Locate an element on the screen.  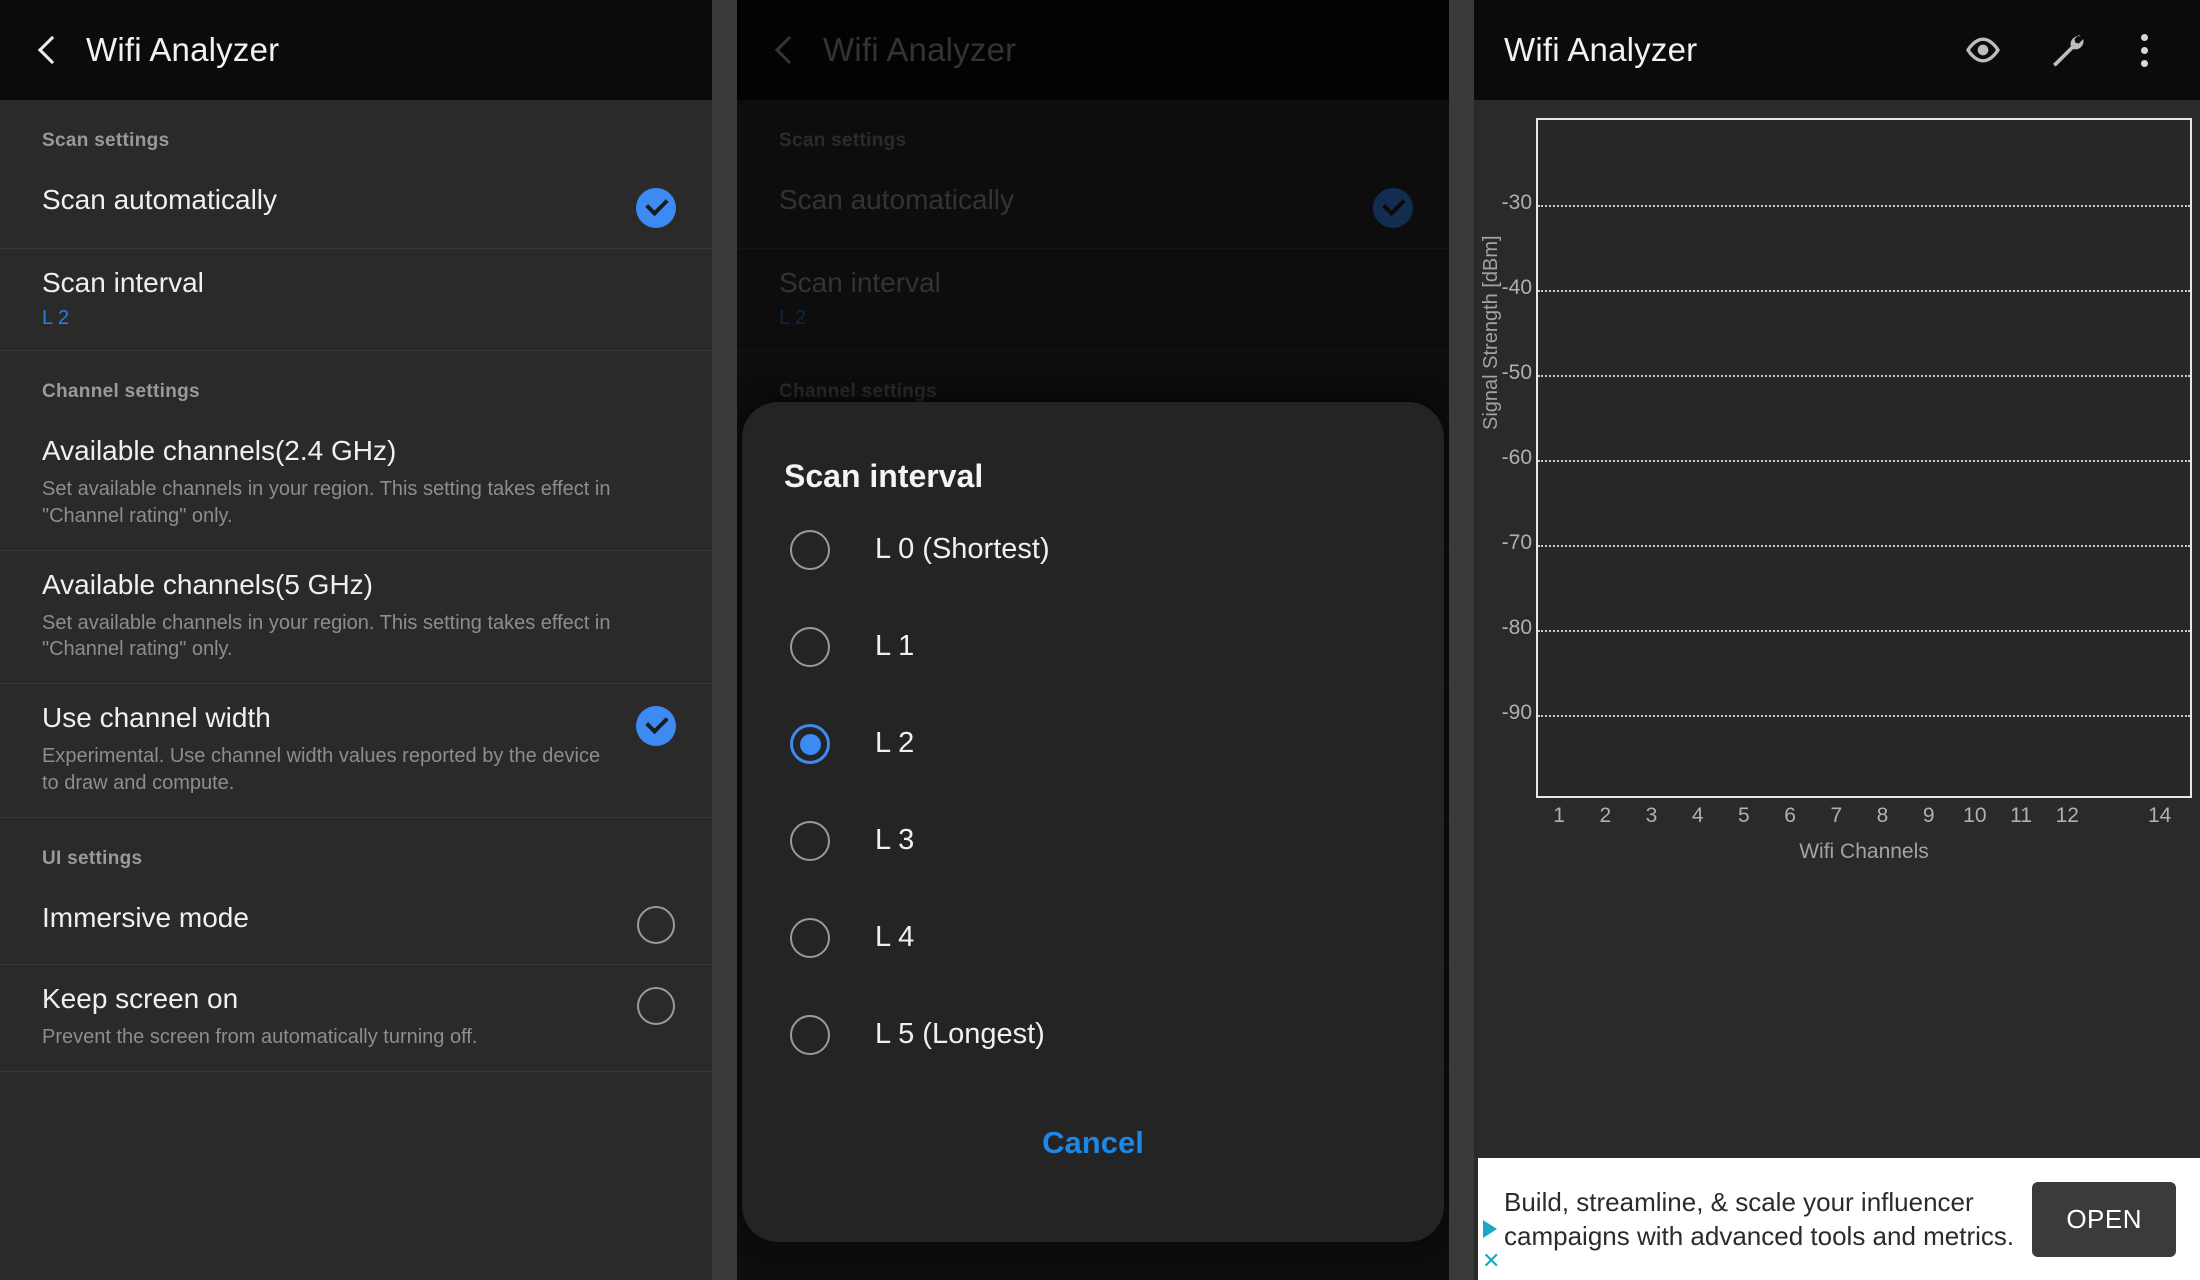
chart-y-tick-label: -40 is located at coordinates (1516, 287).